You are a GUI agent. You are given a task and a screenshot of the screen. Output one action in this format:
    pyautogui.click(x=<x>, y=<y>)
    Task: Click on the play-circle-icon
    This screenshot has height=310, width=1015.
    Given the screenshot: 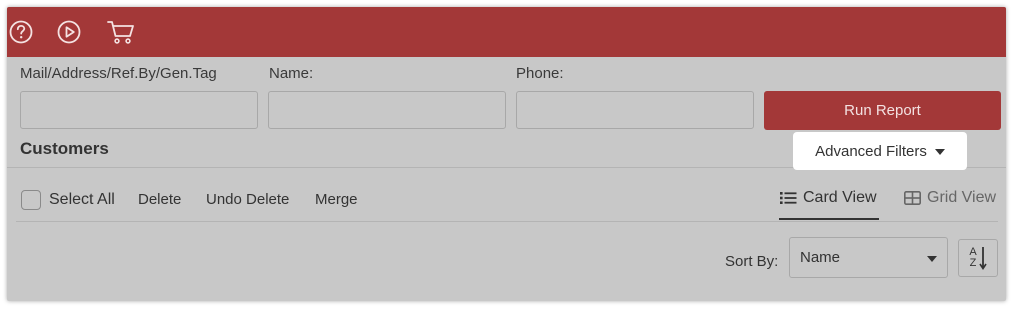 What is the action you would take?
    pyautogui.click(x=69, y=32)
    